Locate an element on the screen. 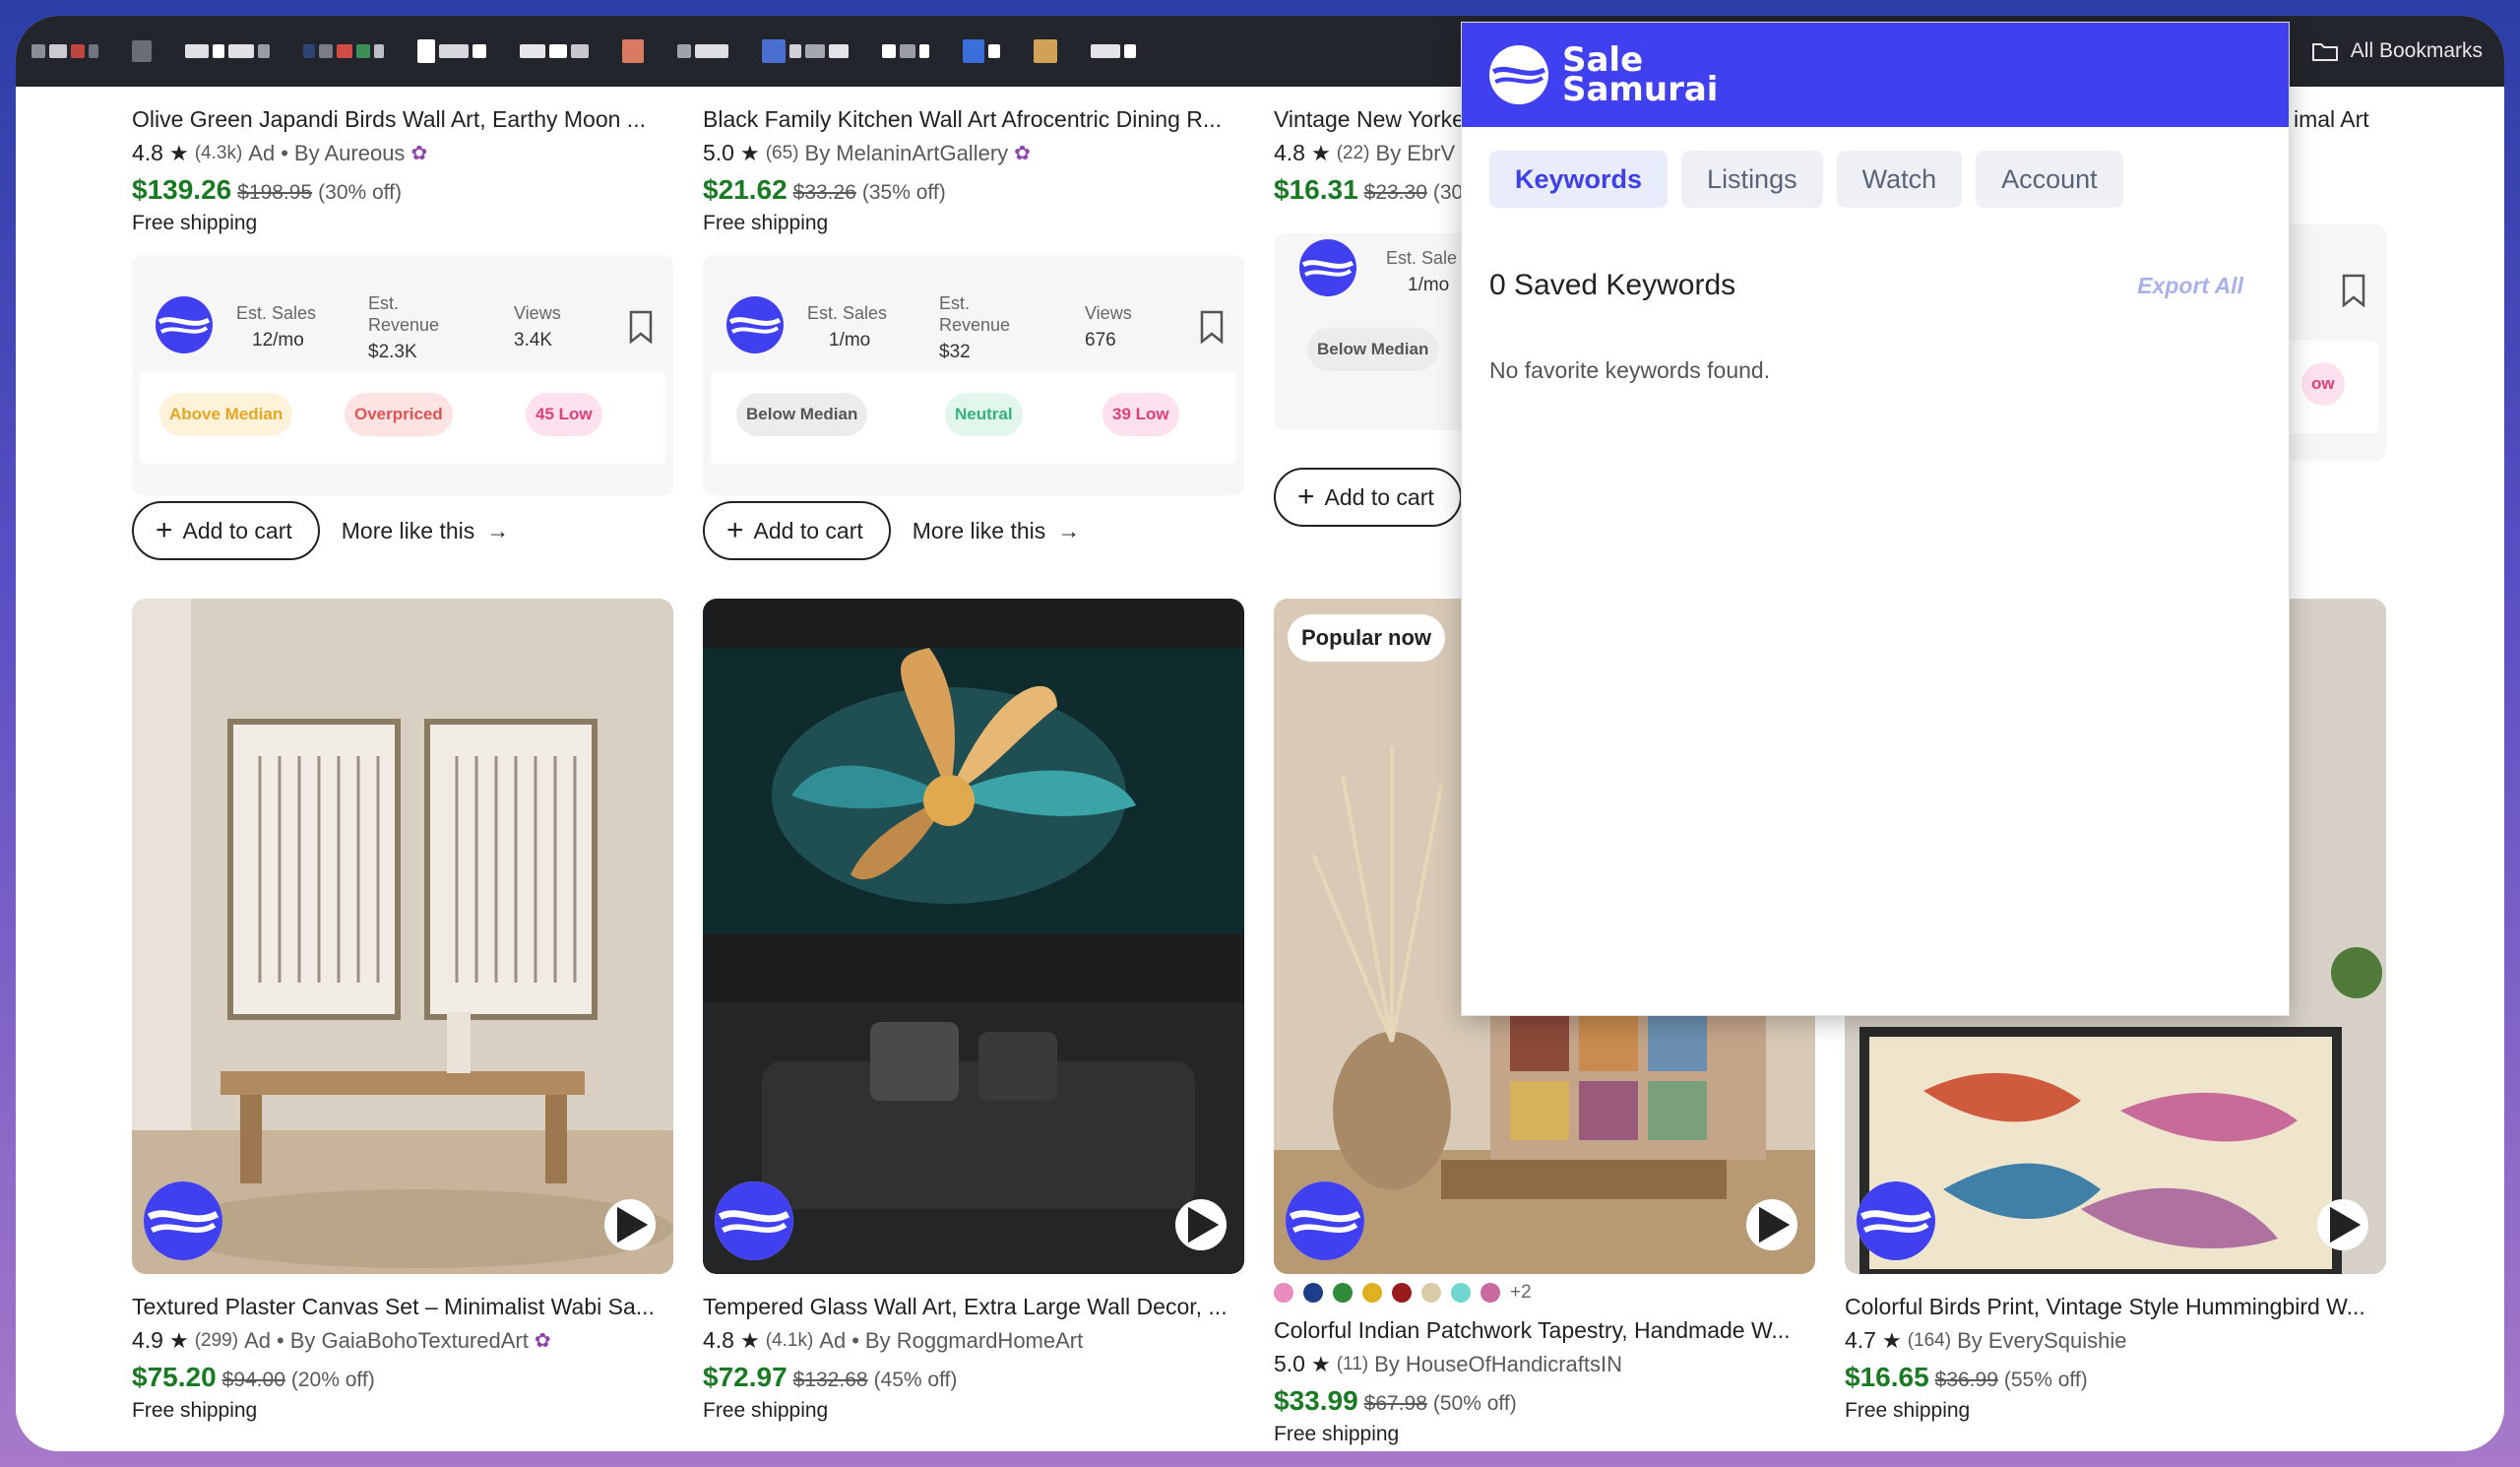 The image size is (2520, 1467). views-value: 676 is located at coordinates (1100, 340).